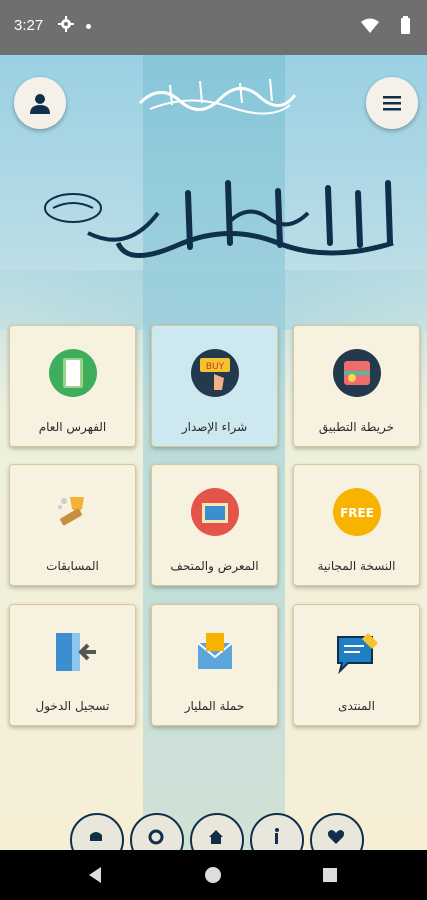 This screenshot has width=427, height=900. I want to click on background-band, so click(213, 300).